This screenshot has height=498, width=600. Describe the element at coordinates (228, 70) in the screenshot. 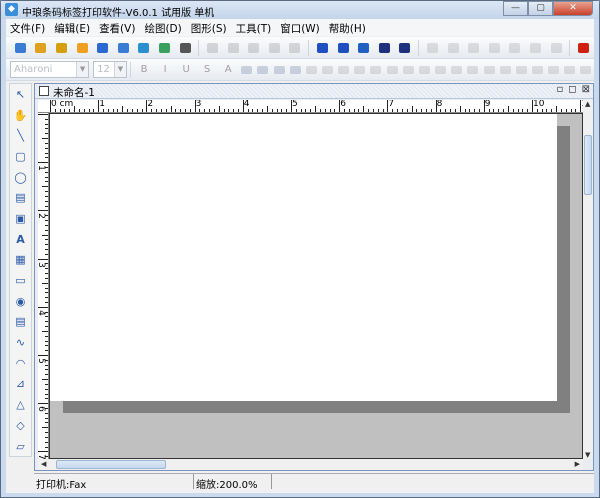

I see `format-a-button: A` at that location.